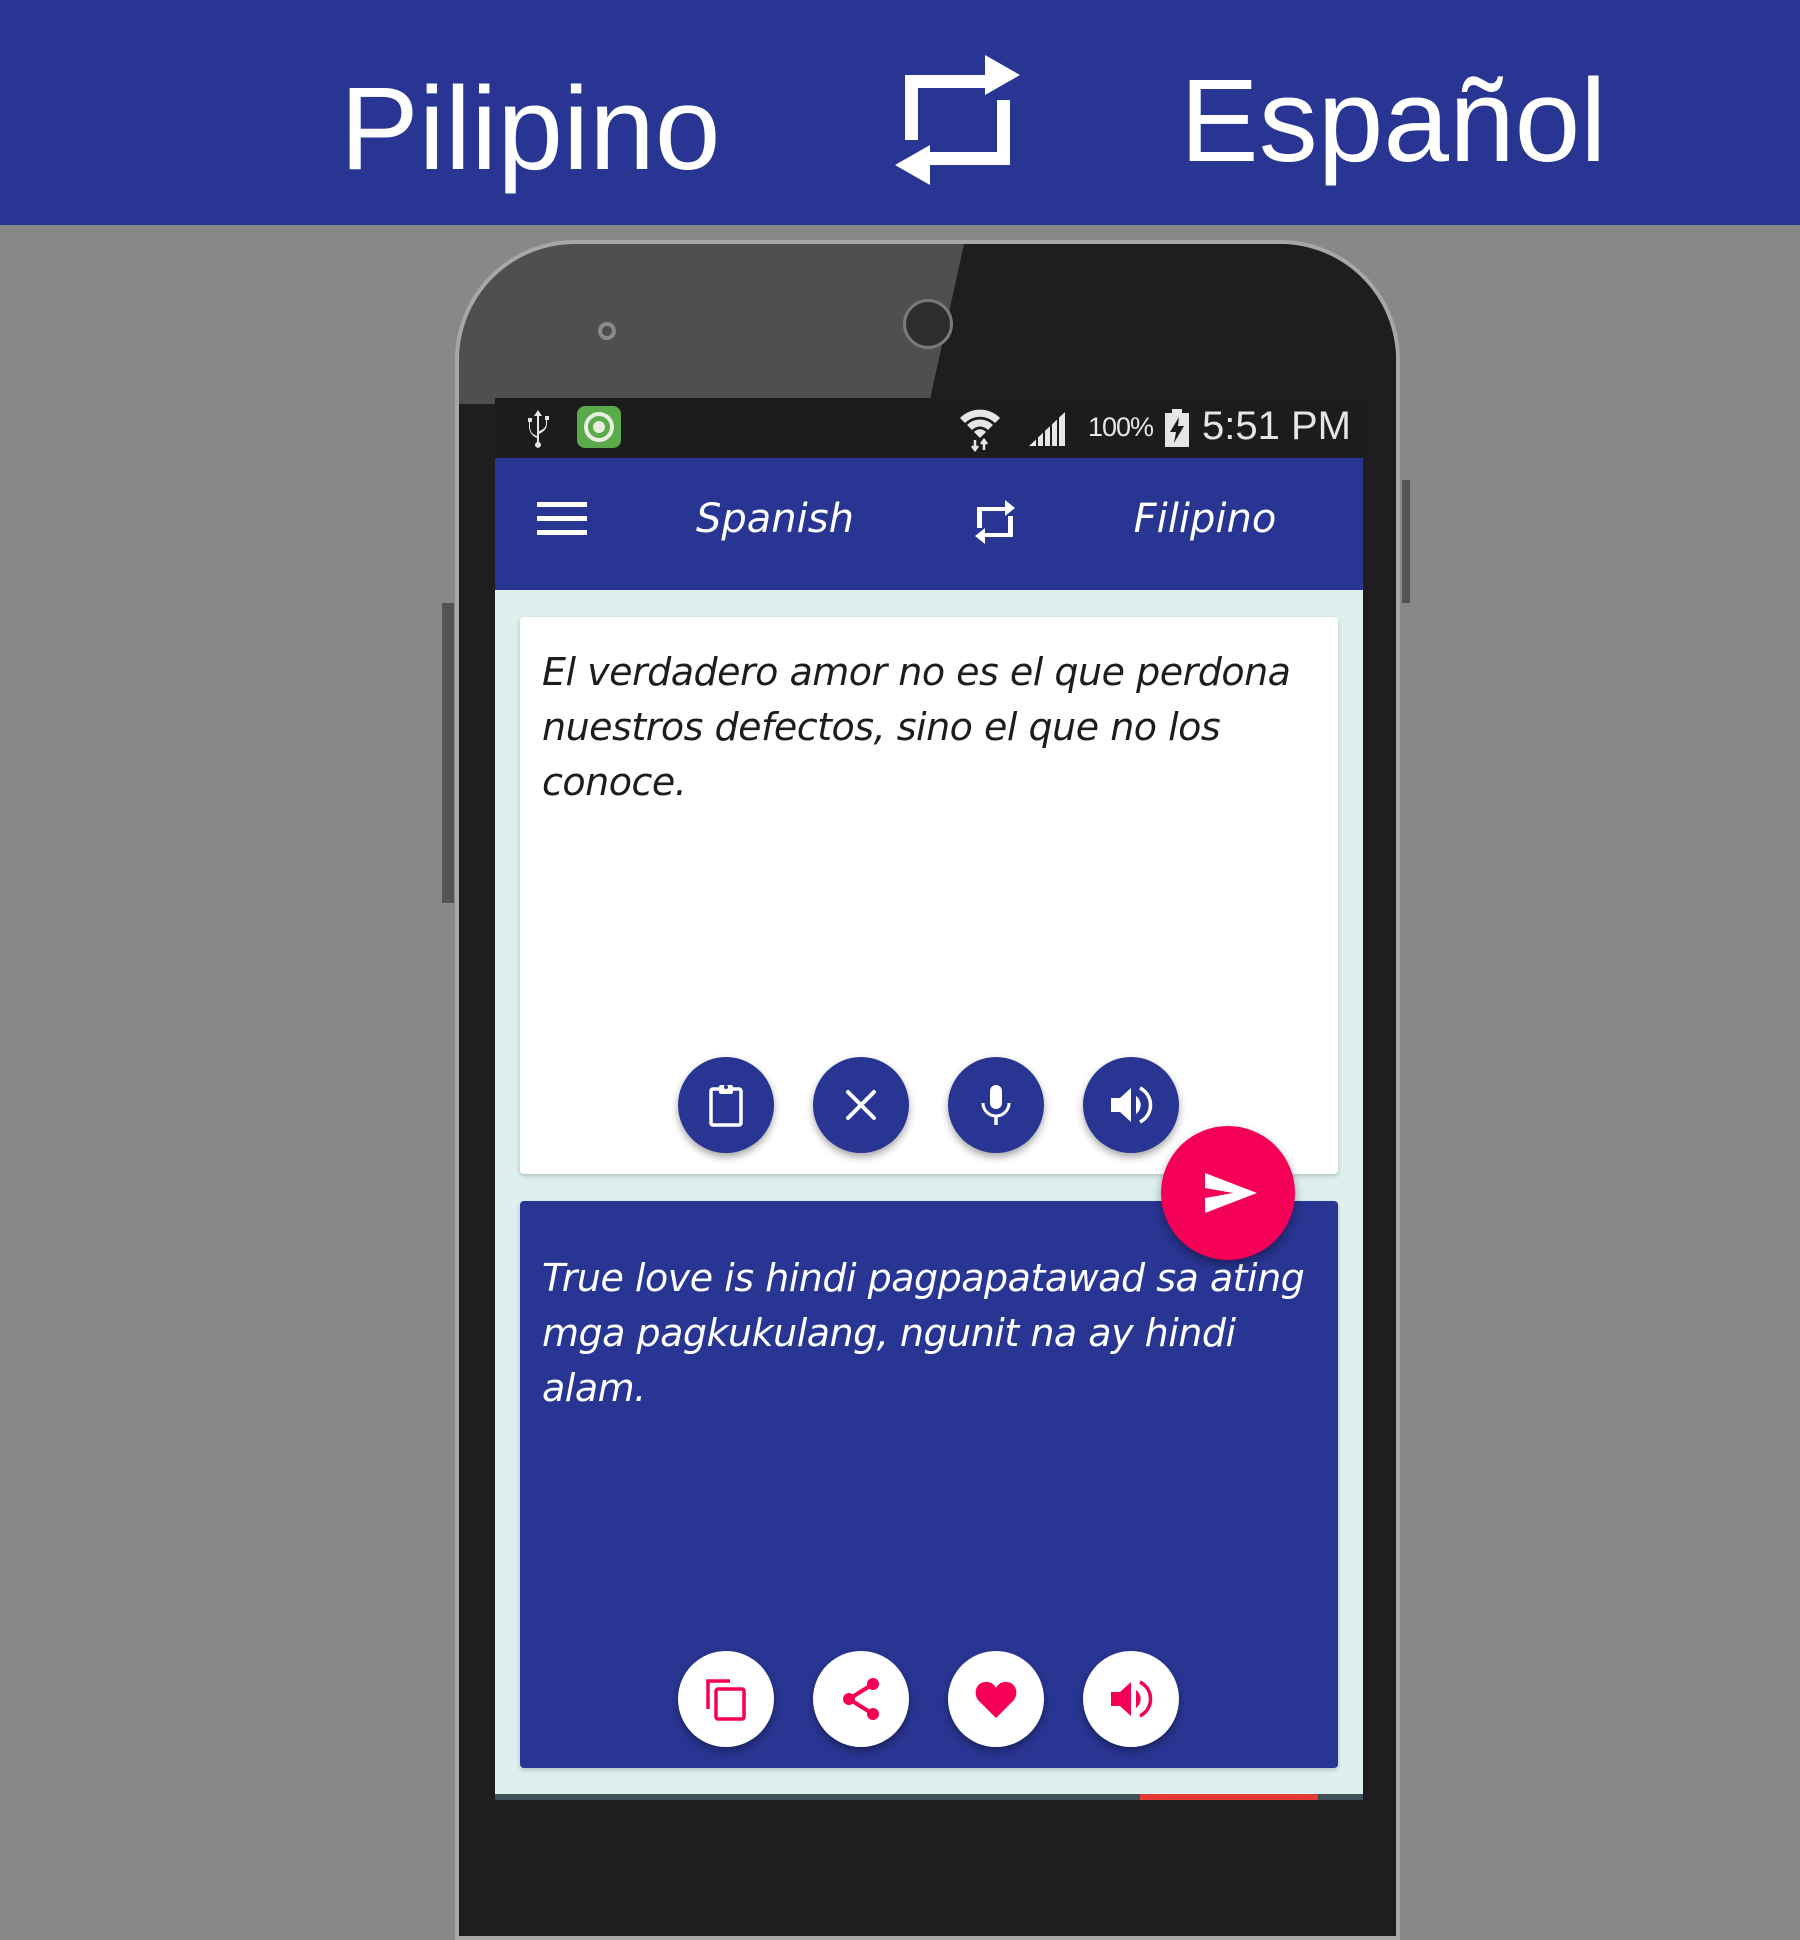  I want to click on hamburger-menu-icon, so click(562, 522).